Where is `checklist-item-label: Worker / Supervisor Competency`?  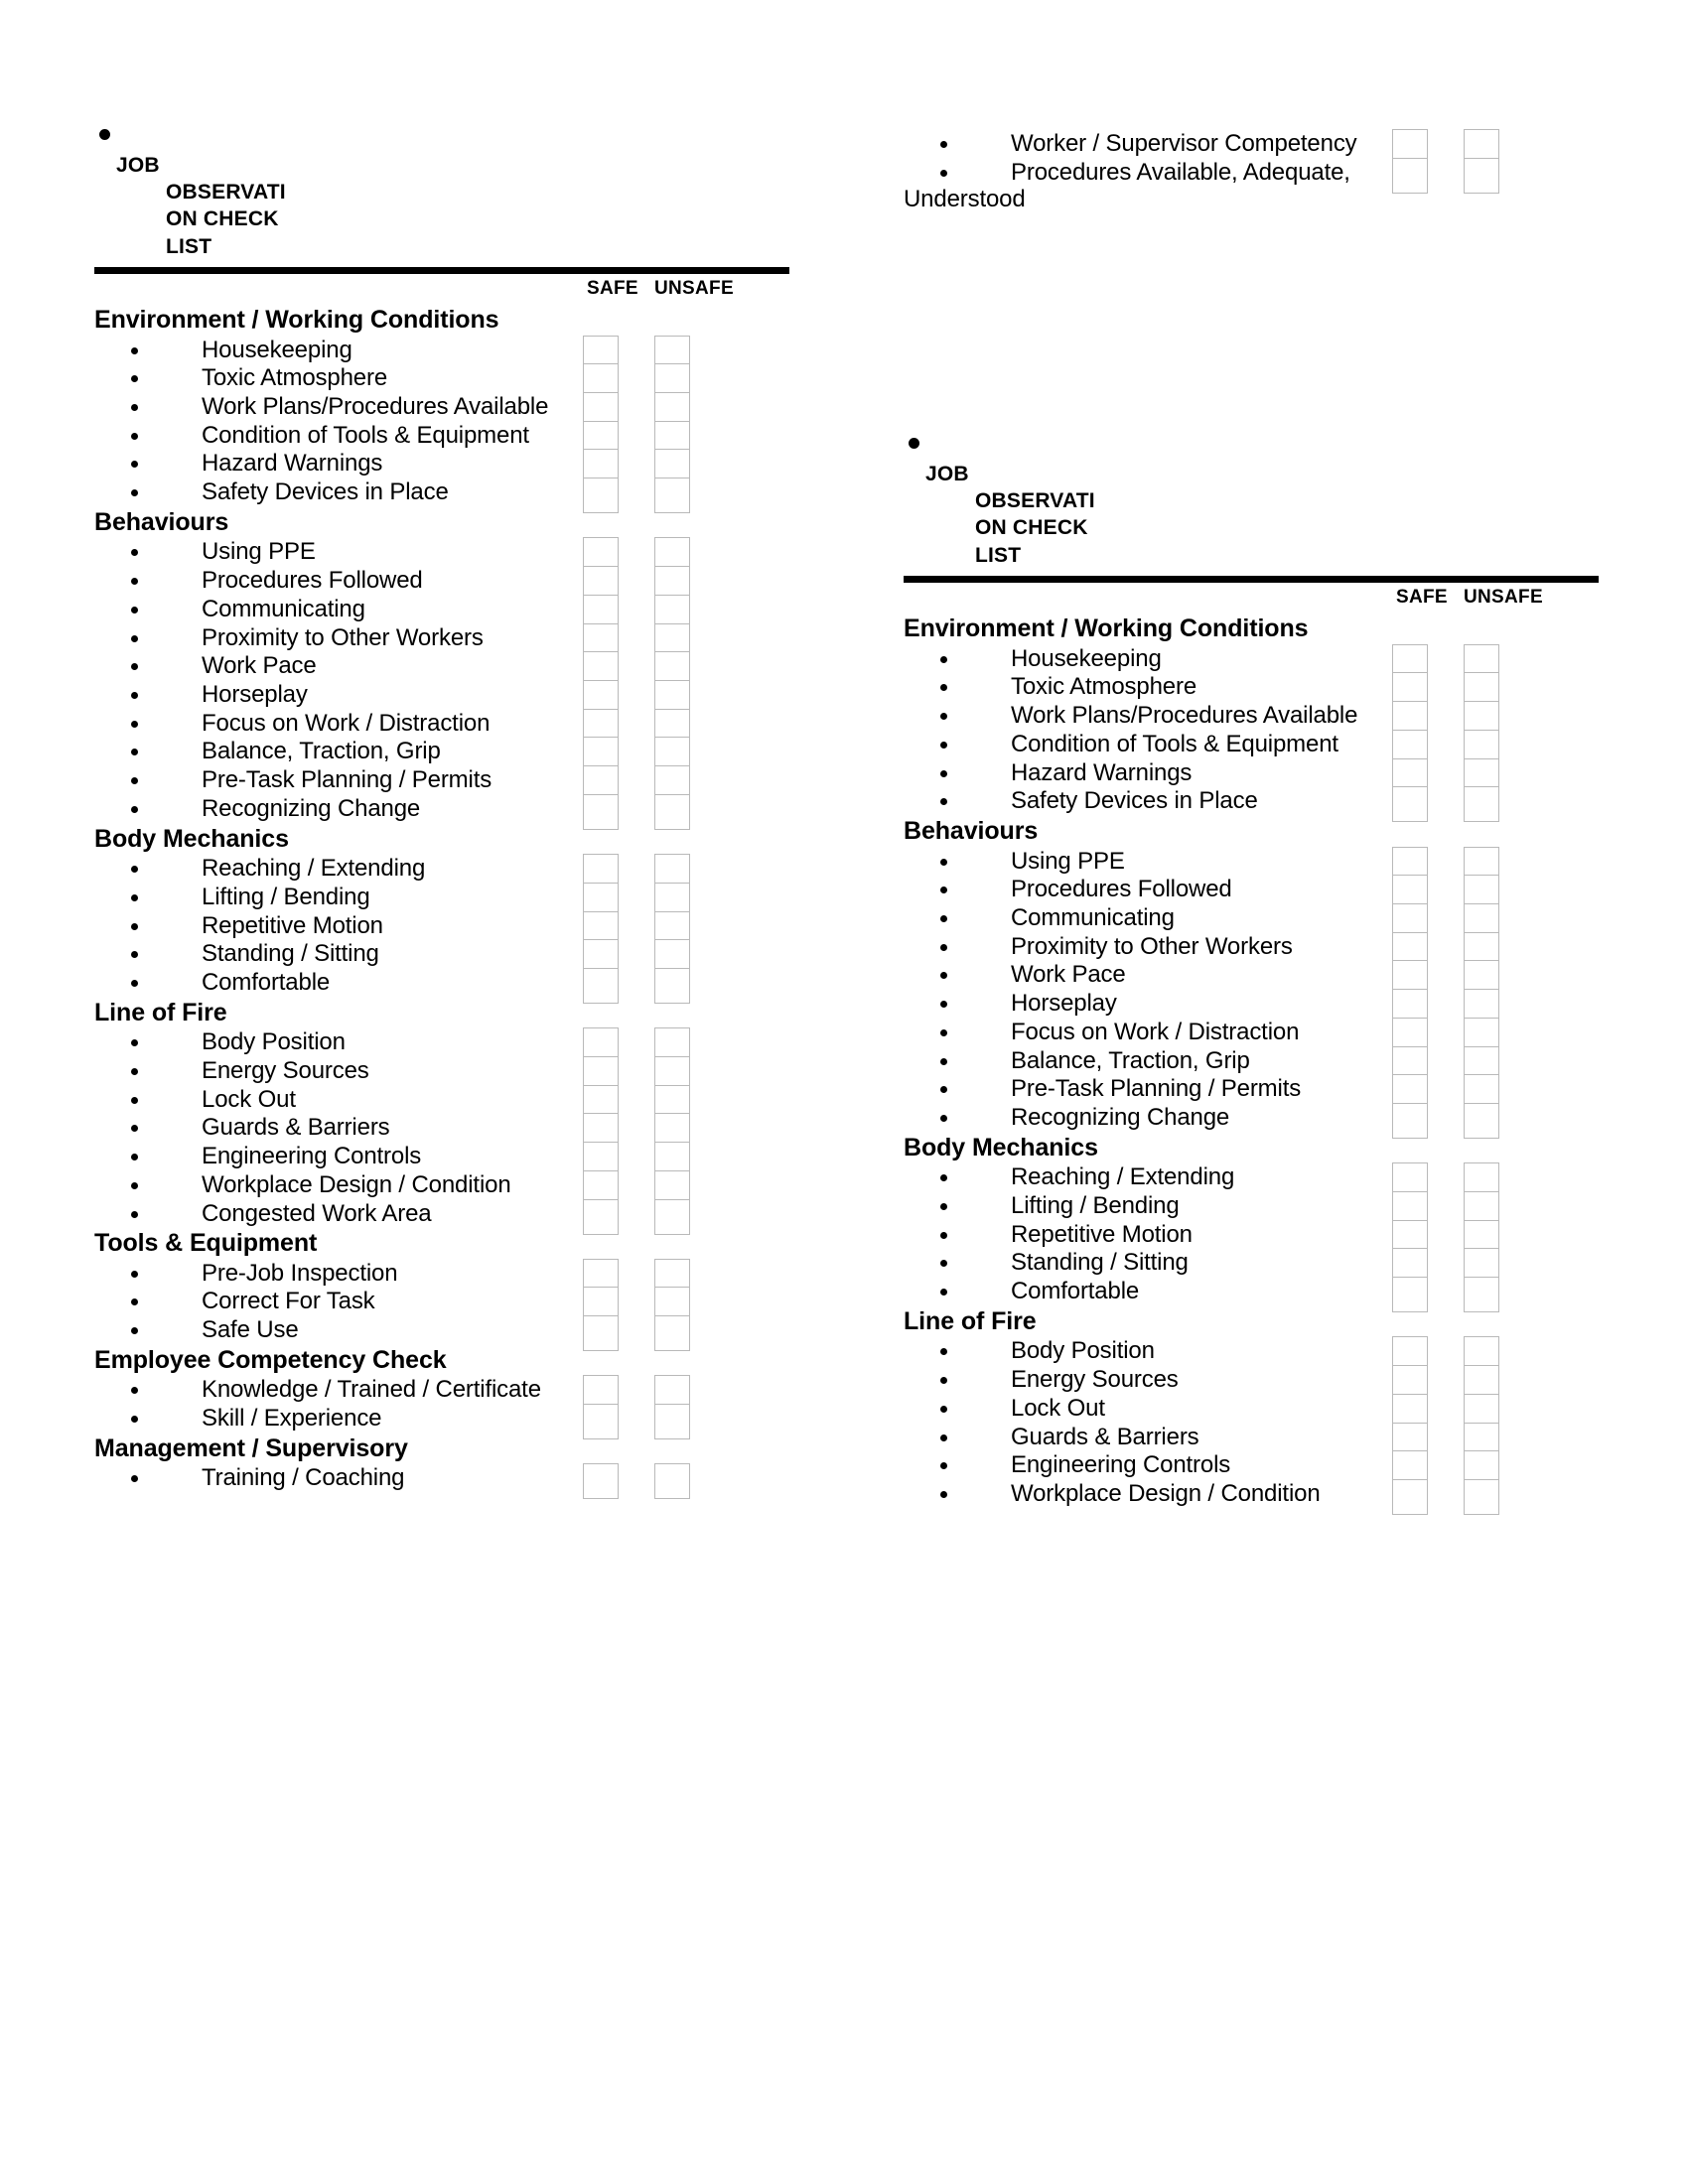 checklist-item-label: Worker / Supervisor Competency is located at coordinates (1137, 143).